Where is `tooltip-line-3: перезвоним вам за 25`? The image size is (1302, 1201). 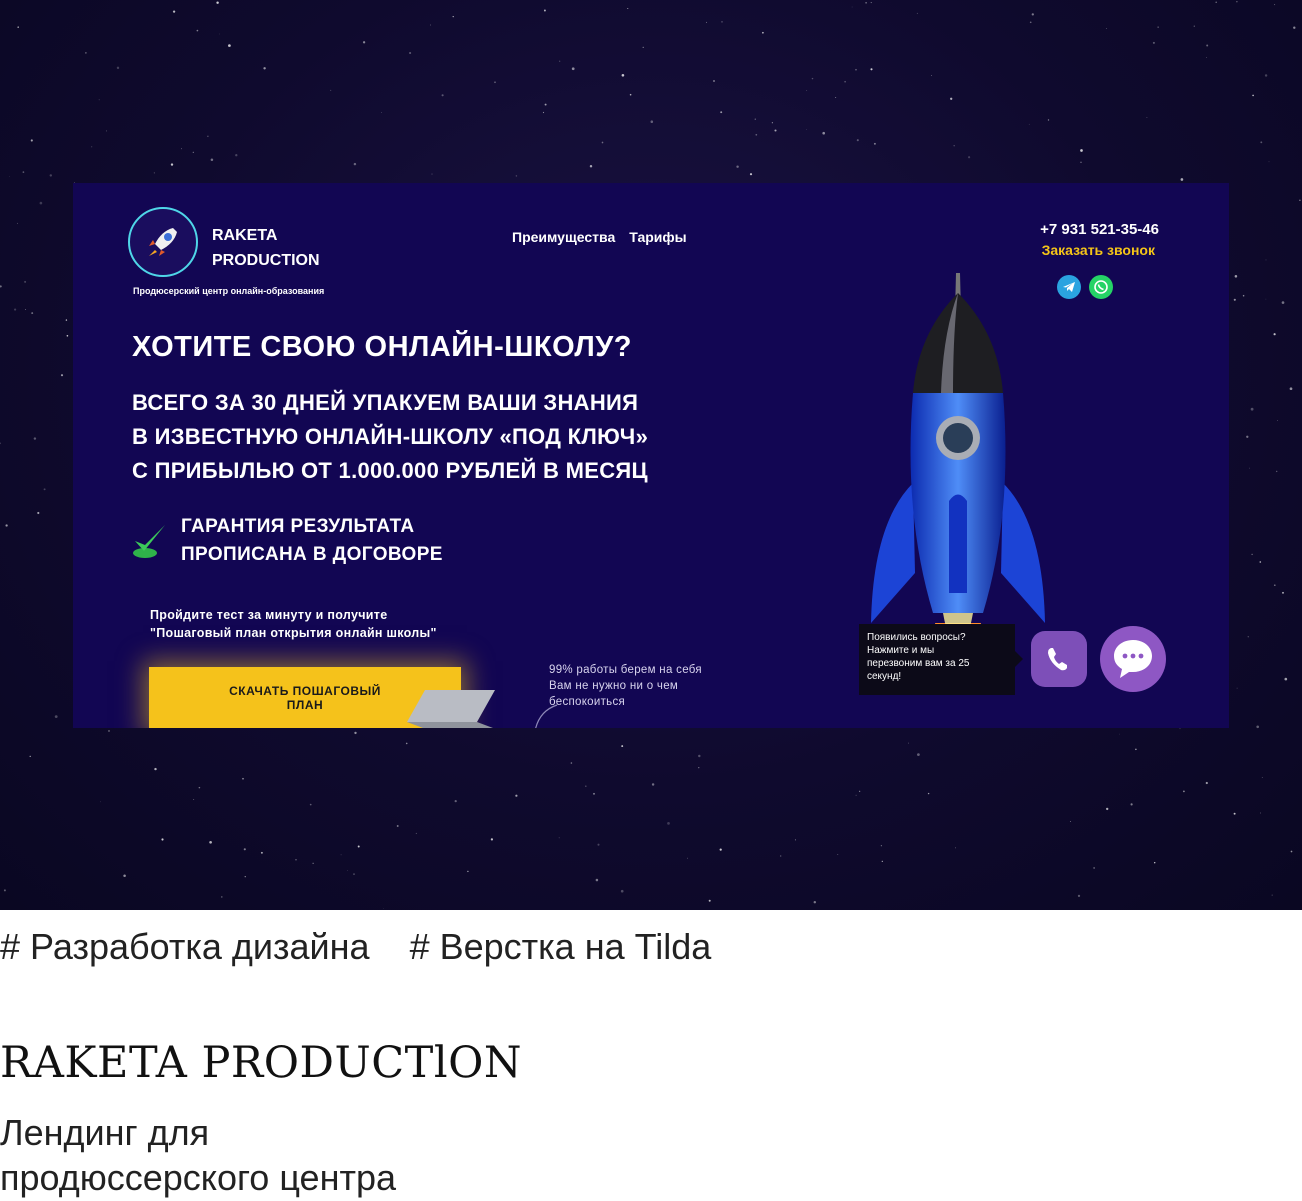 tooltip-line-3: перезвоним вам за 25 is located at coordinates (918, 663).